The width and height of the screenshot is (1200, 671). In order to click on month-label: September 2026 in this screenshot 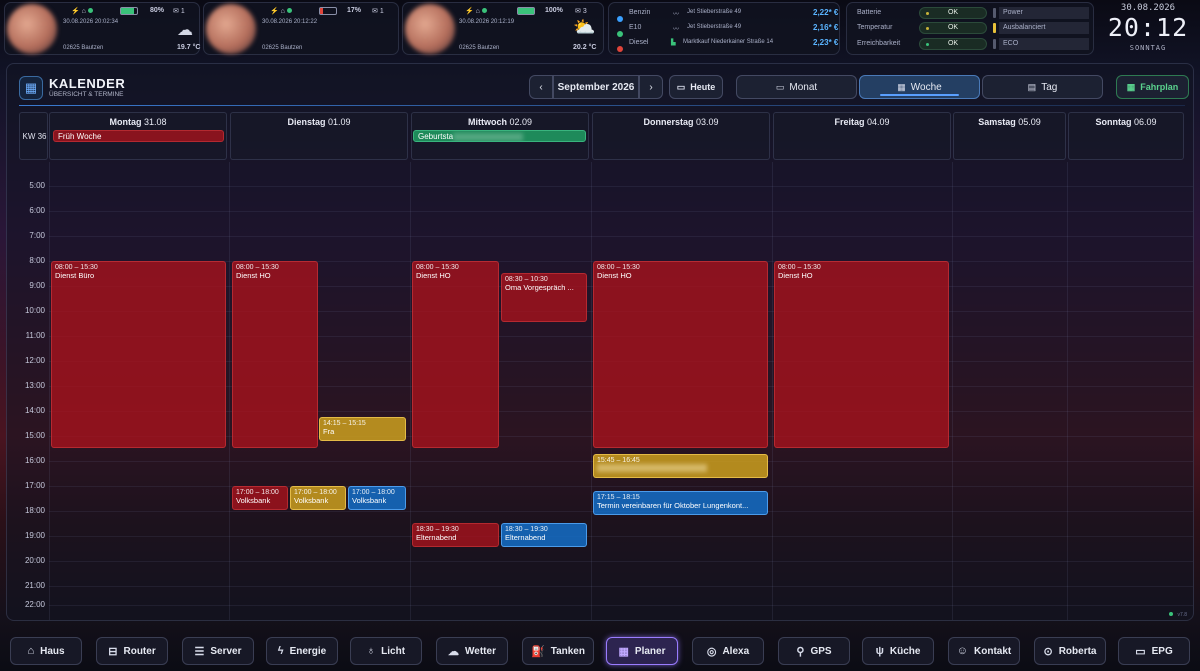, I will do `click(596, 87)`.